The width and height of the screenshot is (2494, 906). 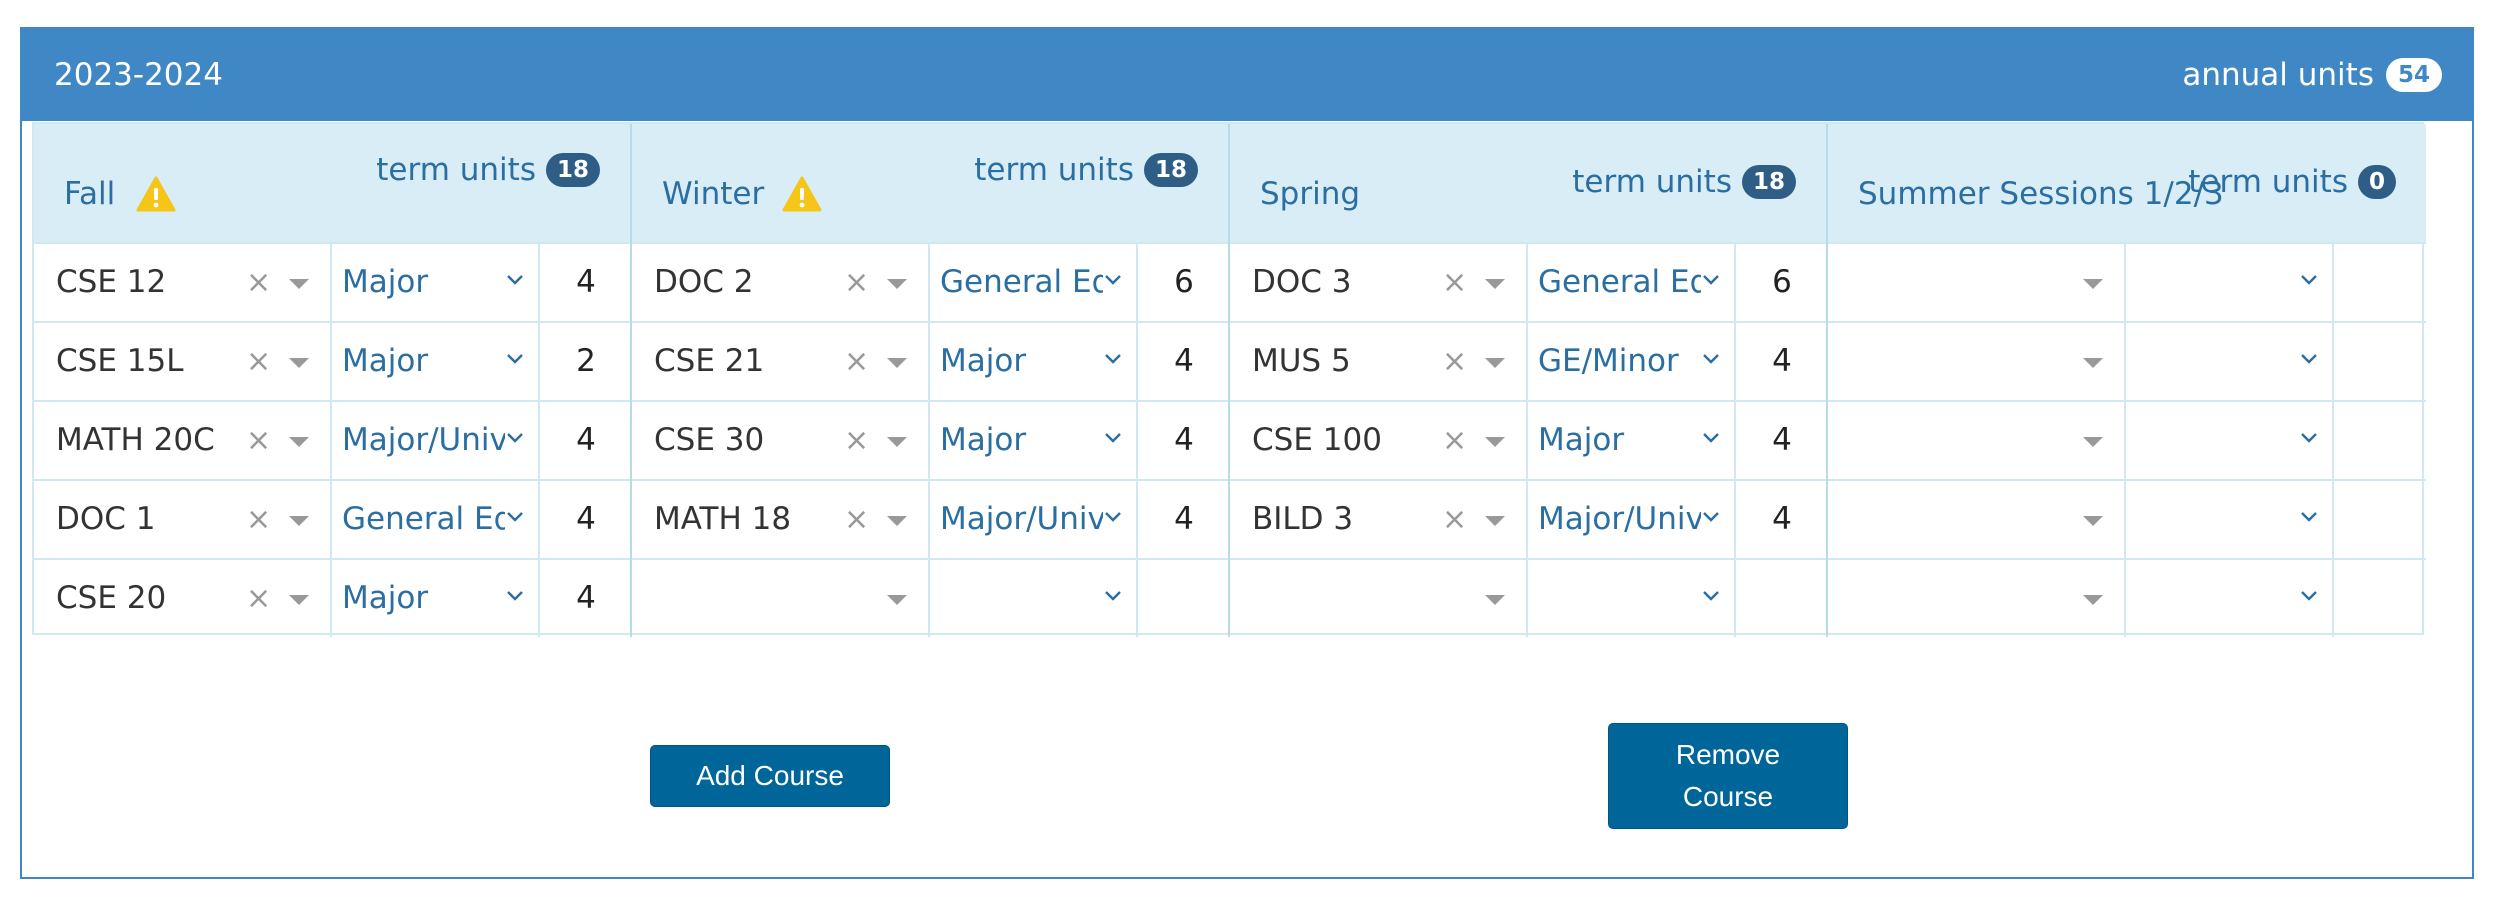 I want to click on remove-course-button: Remove Course, so click(x=1728, y=776).